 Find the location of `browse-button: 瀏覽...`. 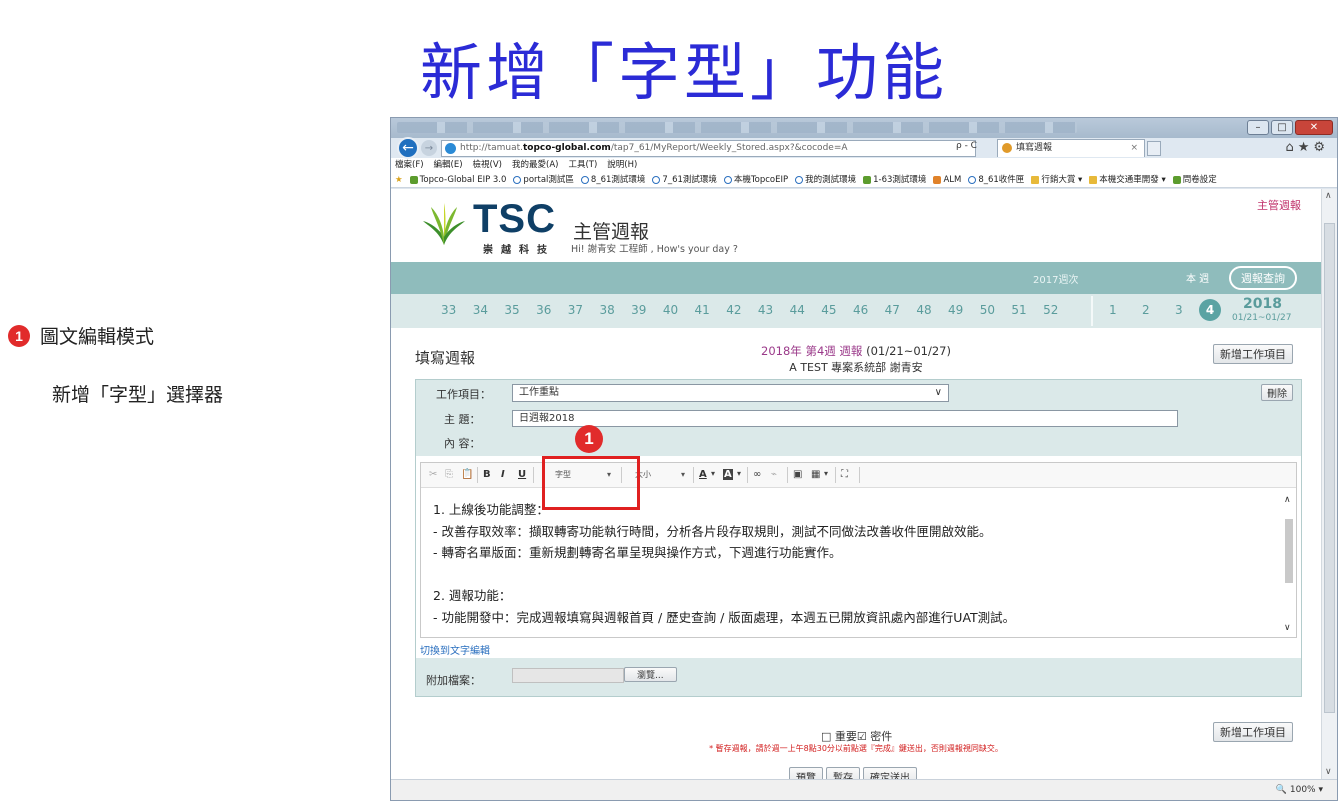

browse-button: 瀏覽... is located at coordinates (650, 674).